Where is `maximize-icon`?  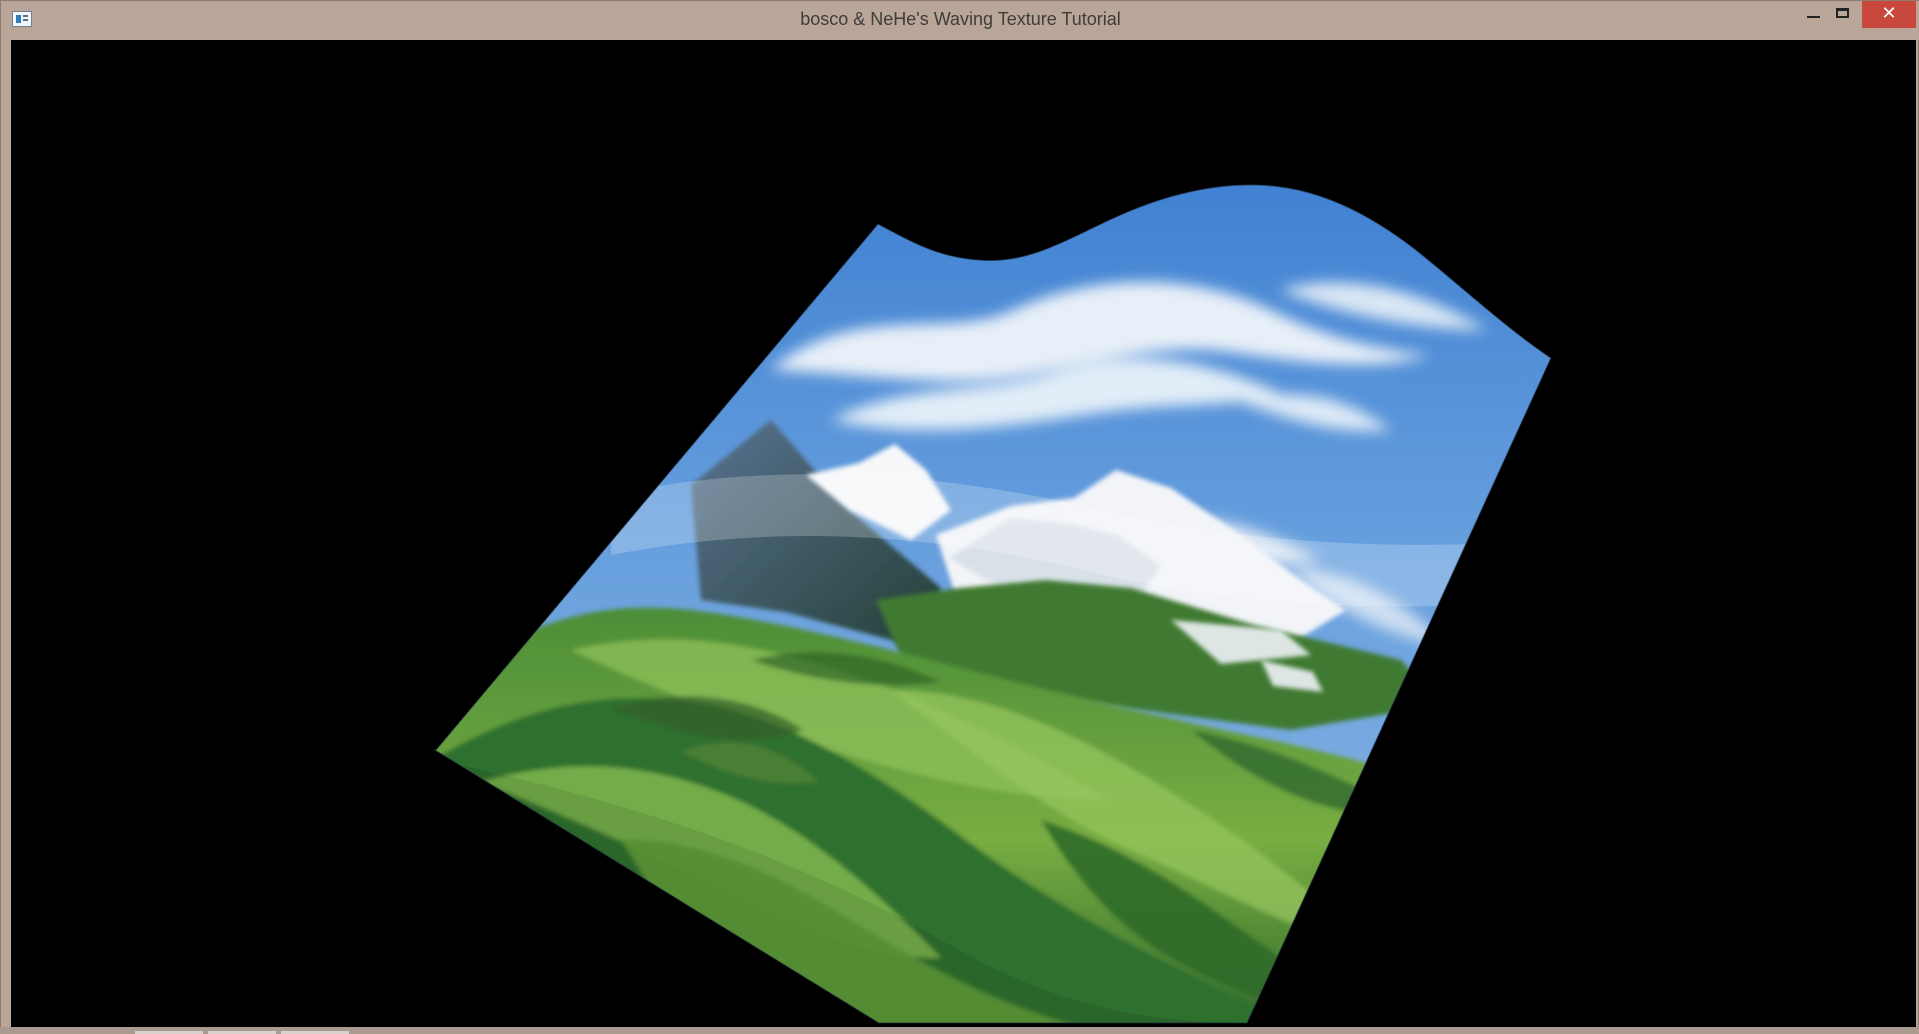
maximize-icon is located at coordinates (1842, 13).